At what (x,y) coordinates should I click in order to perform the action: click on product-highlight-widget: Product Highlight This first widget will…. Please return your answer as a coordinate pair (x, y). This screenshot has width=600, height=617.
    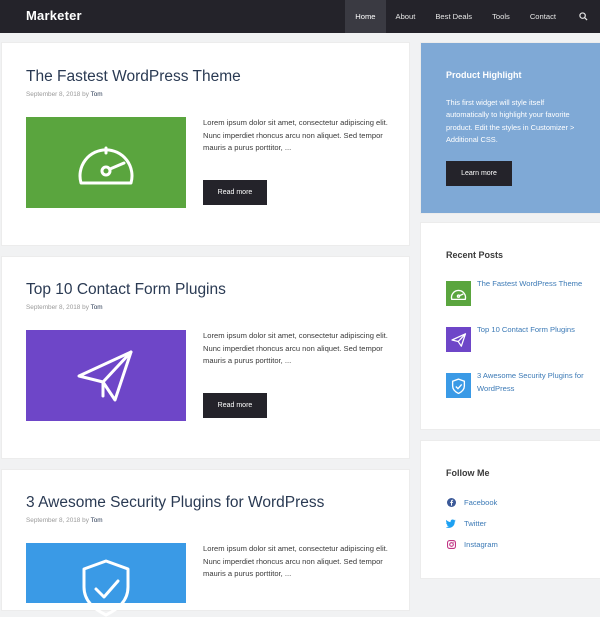
    Looking at the image, I should click on (510, 128).